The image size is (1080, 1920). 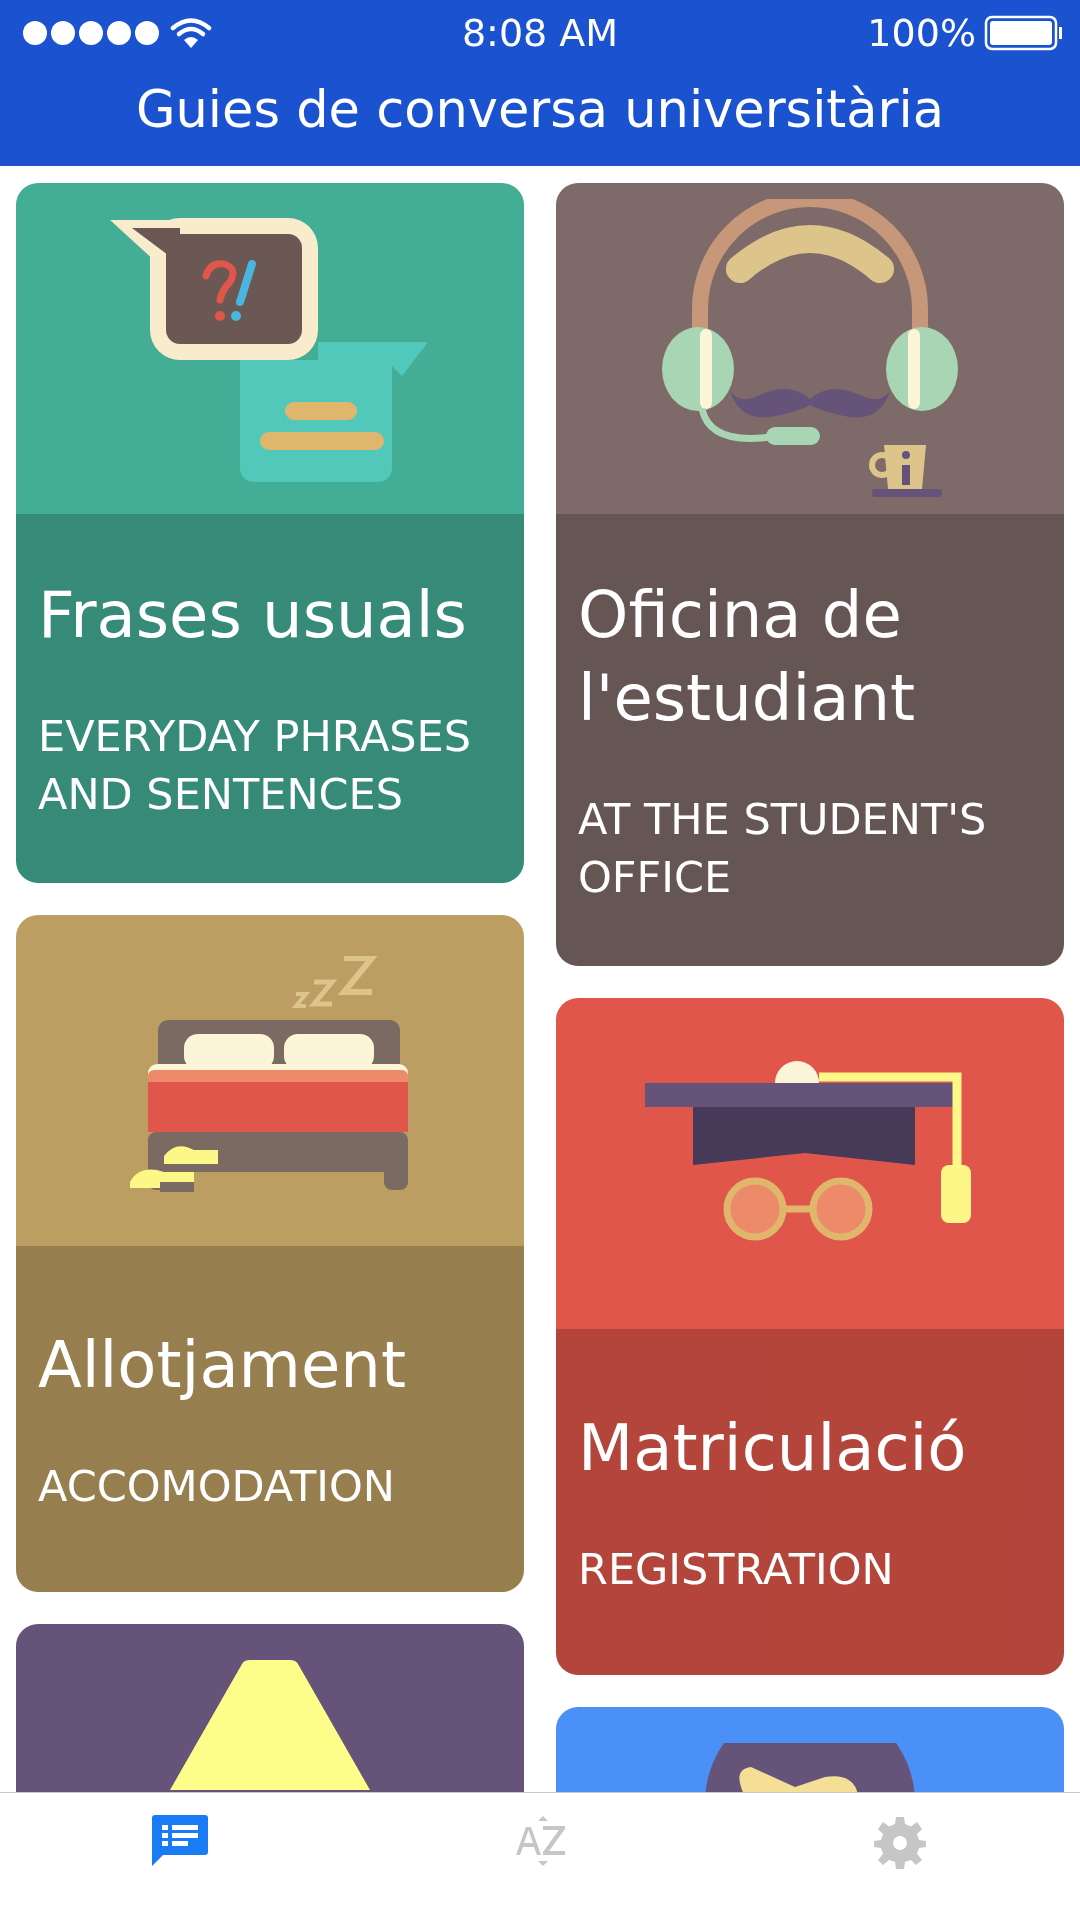 I want to click on card-title: Oficina de l'estudiant, so click(x=747, y=657).